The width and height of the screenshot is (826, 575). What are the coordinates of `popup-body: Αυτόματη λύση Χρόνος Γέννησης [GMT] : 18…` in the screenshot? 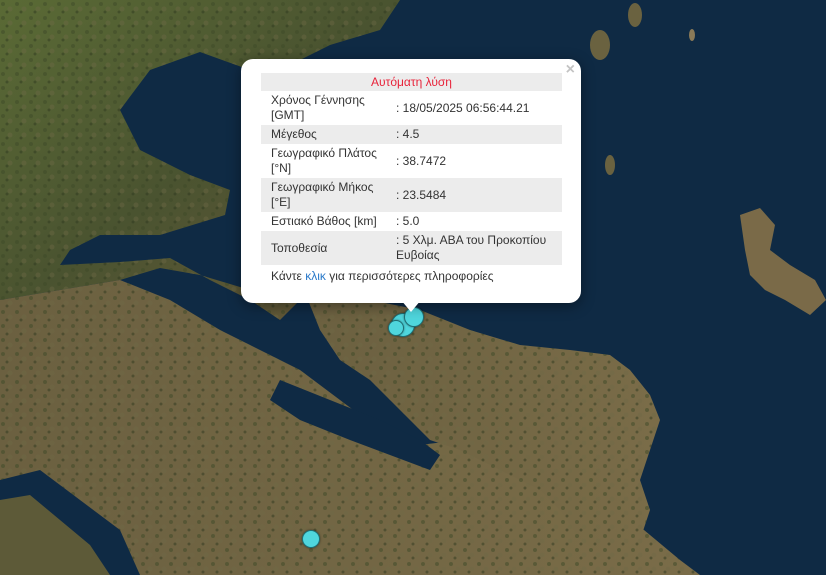 It's located at (411, 178).